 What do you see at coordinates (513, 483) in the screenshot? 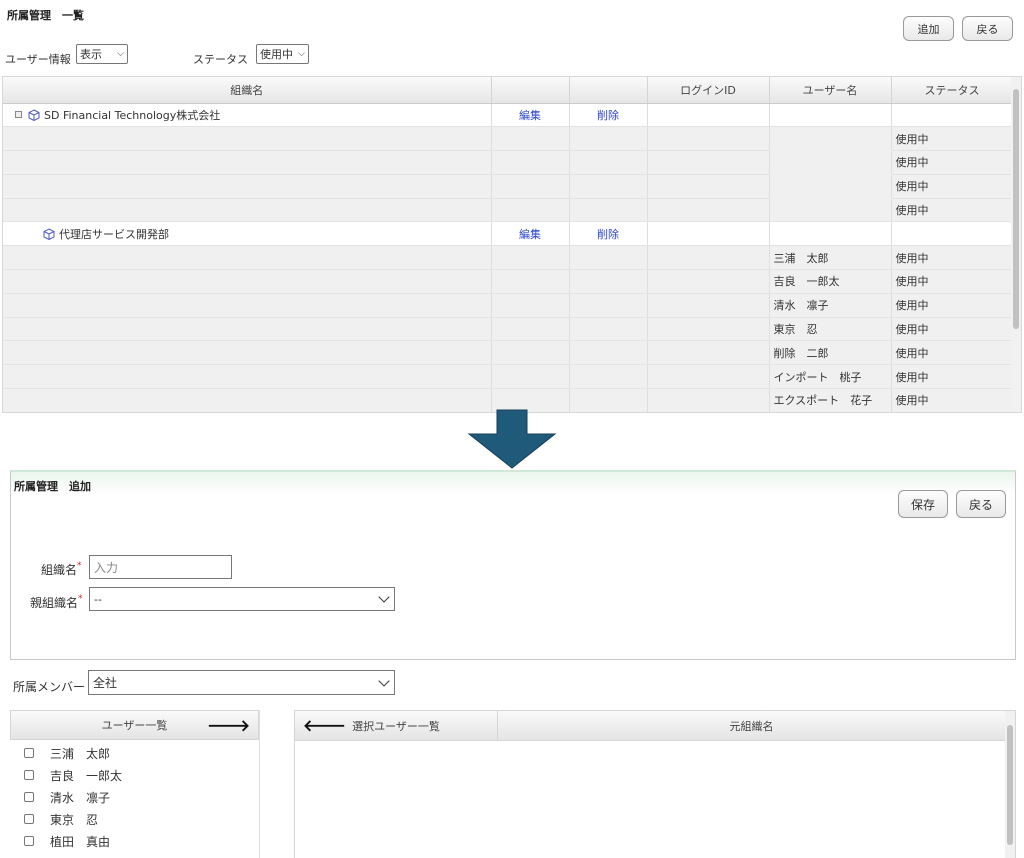
I see `panel-header` at bounding box center [513, 483].